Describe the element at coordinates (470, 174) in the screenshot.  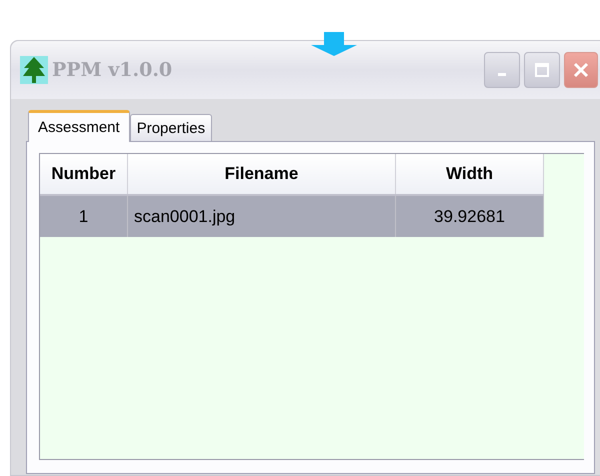
I see `column-header: Width` at that location.